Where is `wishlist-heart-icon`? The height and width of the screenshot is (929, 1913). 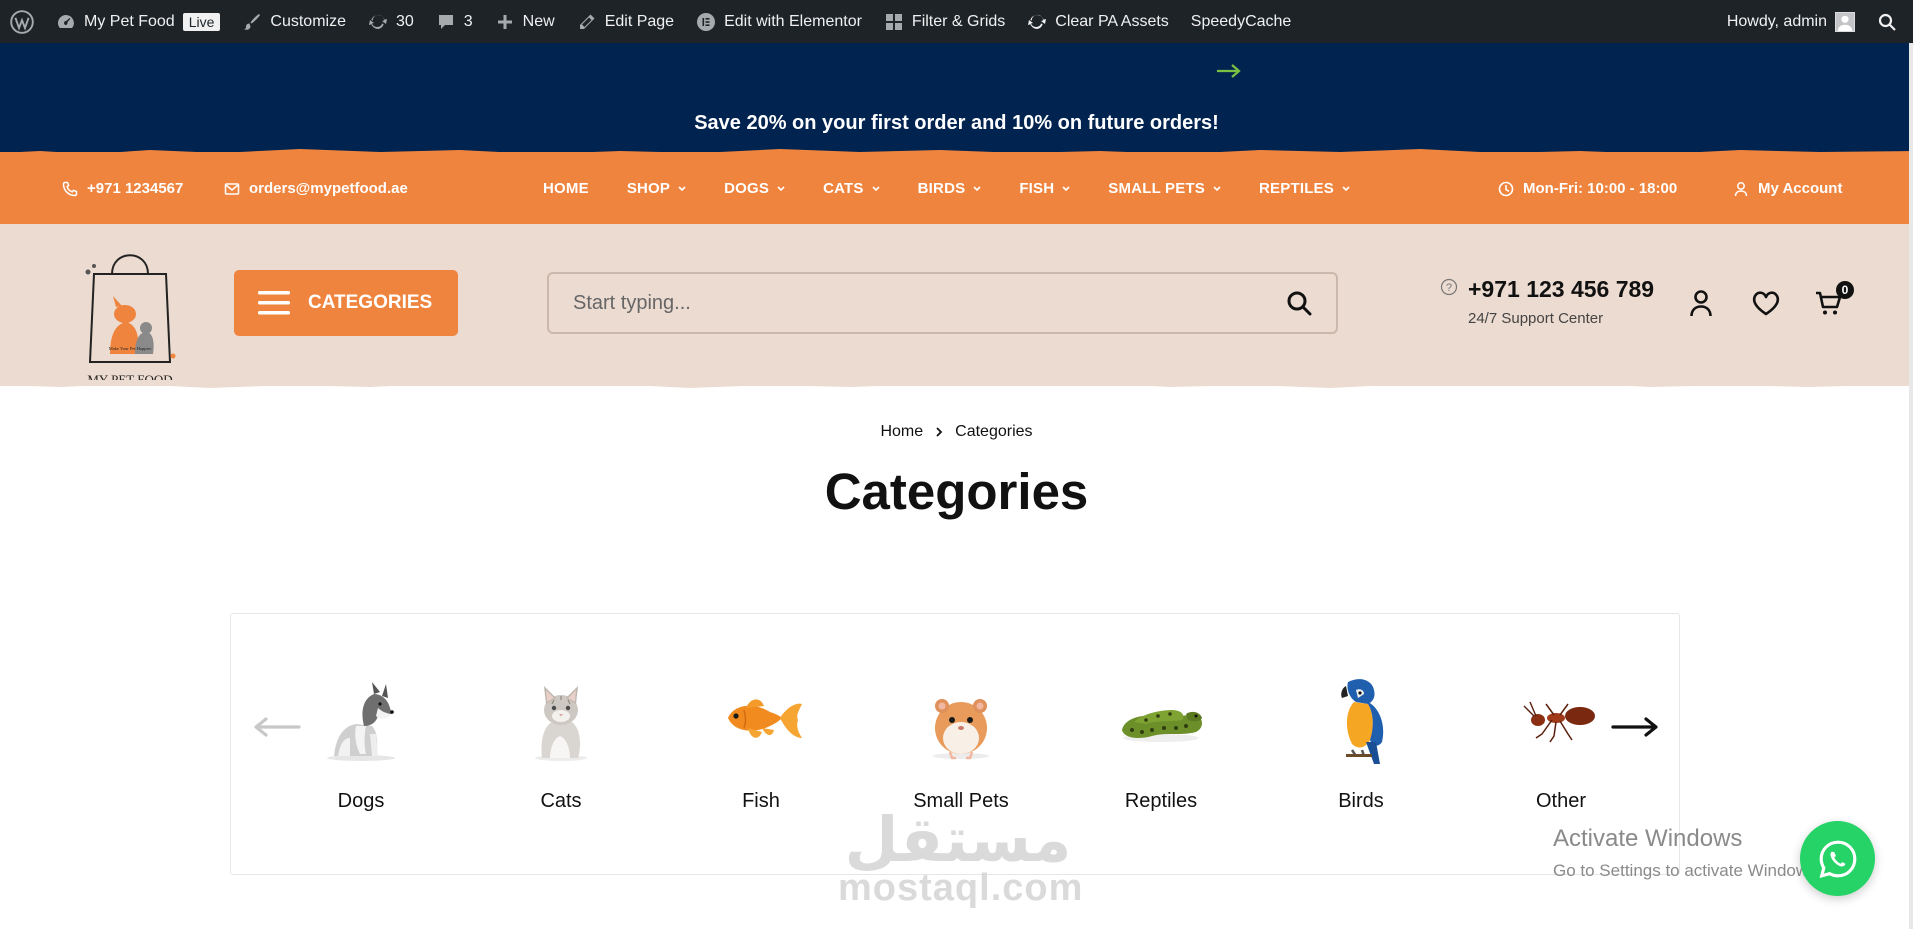
wishlist-heart-icon is located at coordinates (1766, 303).